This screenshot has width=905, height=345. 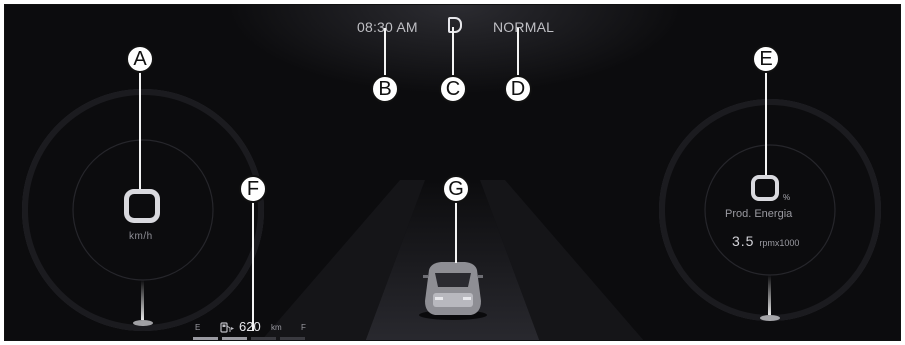 What do you see at coordinates (779, 243) in the screenshot?
I see `rpm-unit: rpmx1000` at bounding box center [779, 243].